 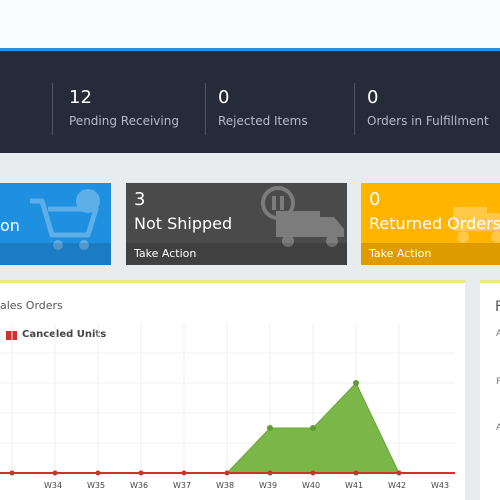 I want to click on x-tick-label: W37, so click(x=182, y=485).